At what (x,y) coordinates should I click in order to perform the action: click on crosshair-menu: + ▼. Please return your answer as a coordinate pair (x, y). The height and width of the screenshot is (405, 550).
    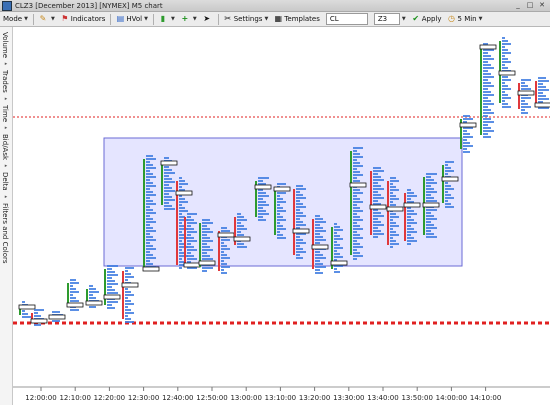
    Looking at the image, I should click on (189, 19).